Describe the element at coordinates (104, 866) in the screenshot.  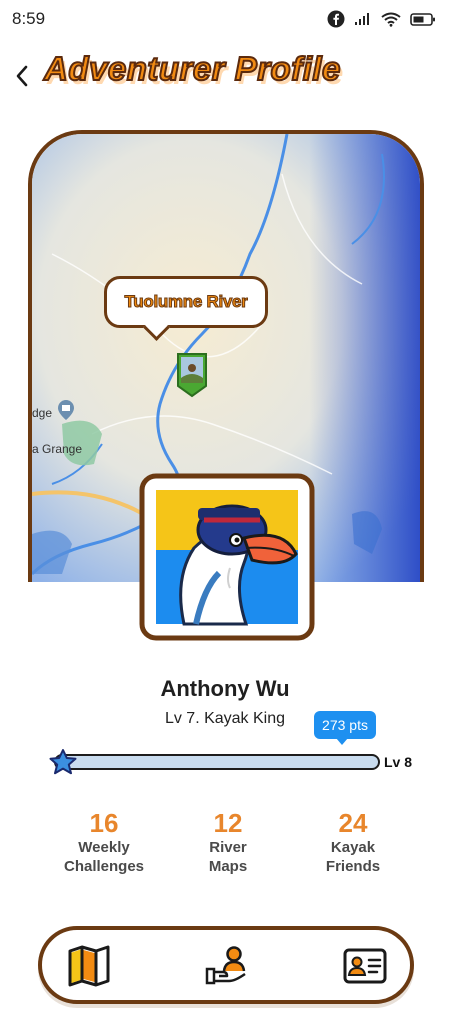
I see `stat-label-line2: Challenges` at that location.